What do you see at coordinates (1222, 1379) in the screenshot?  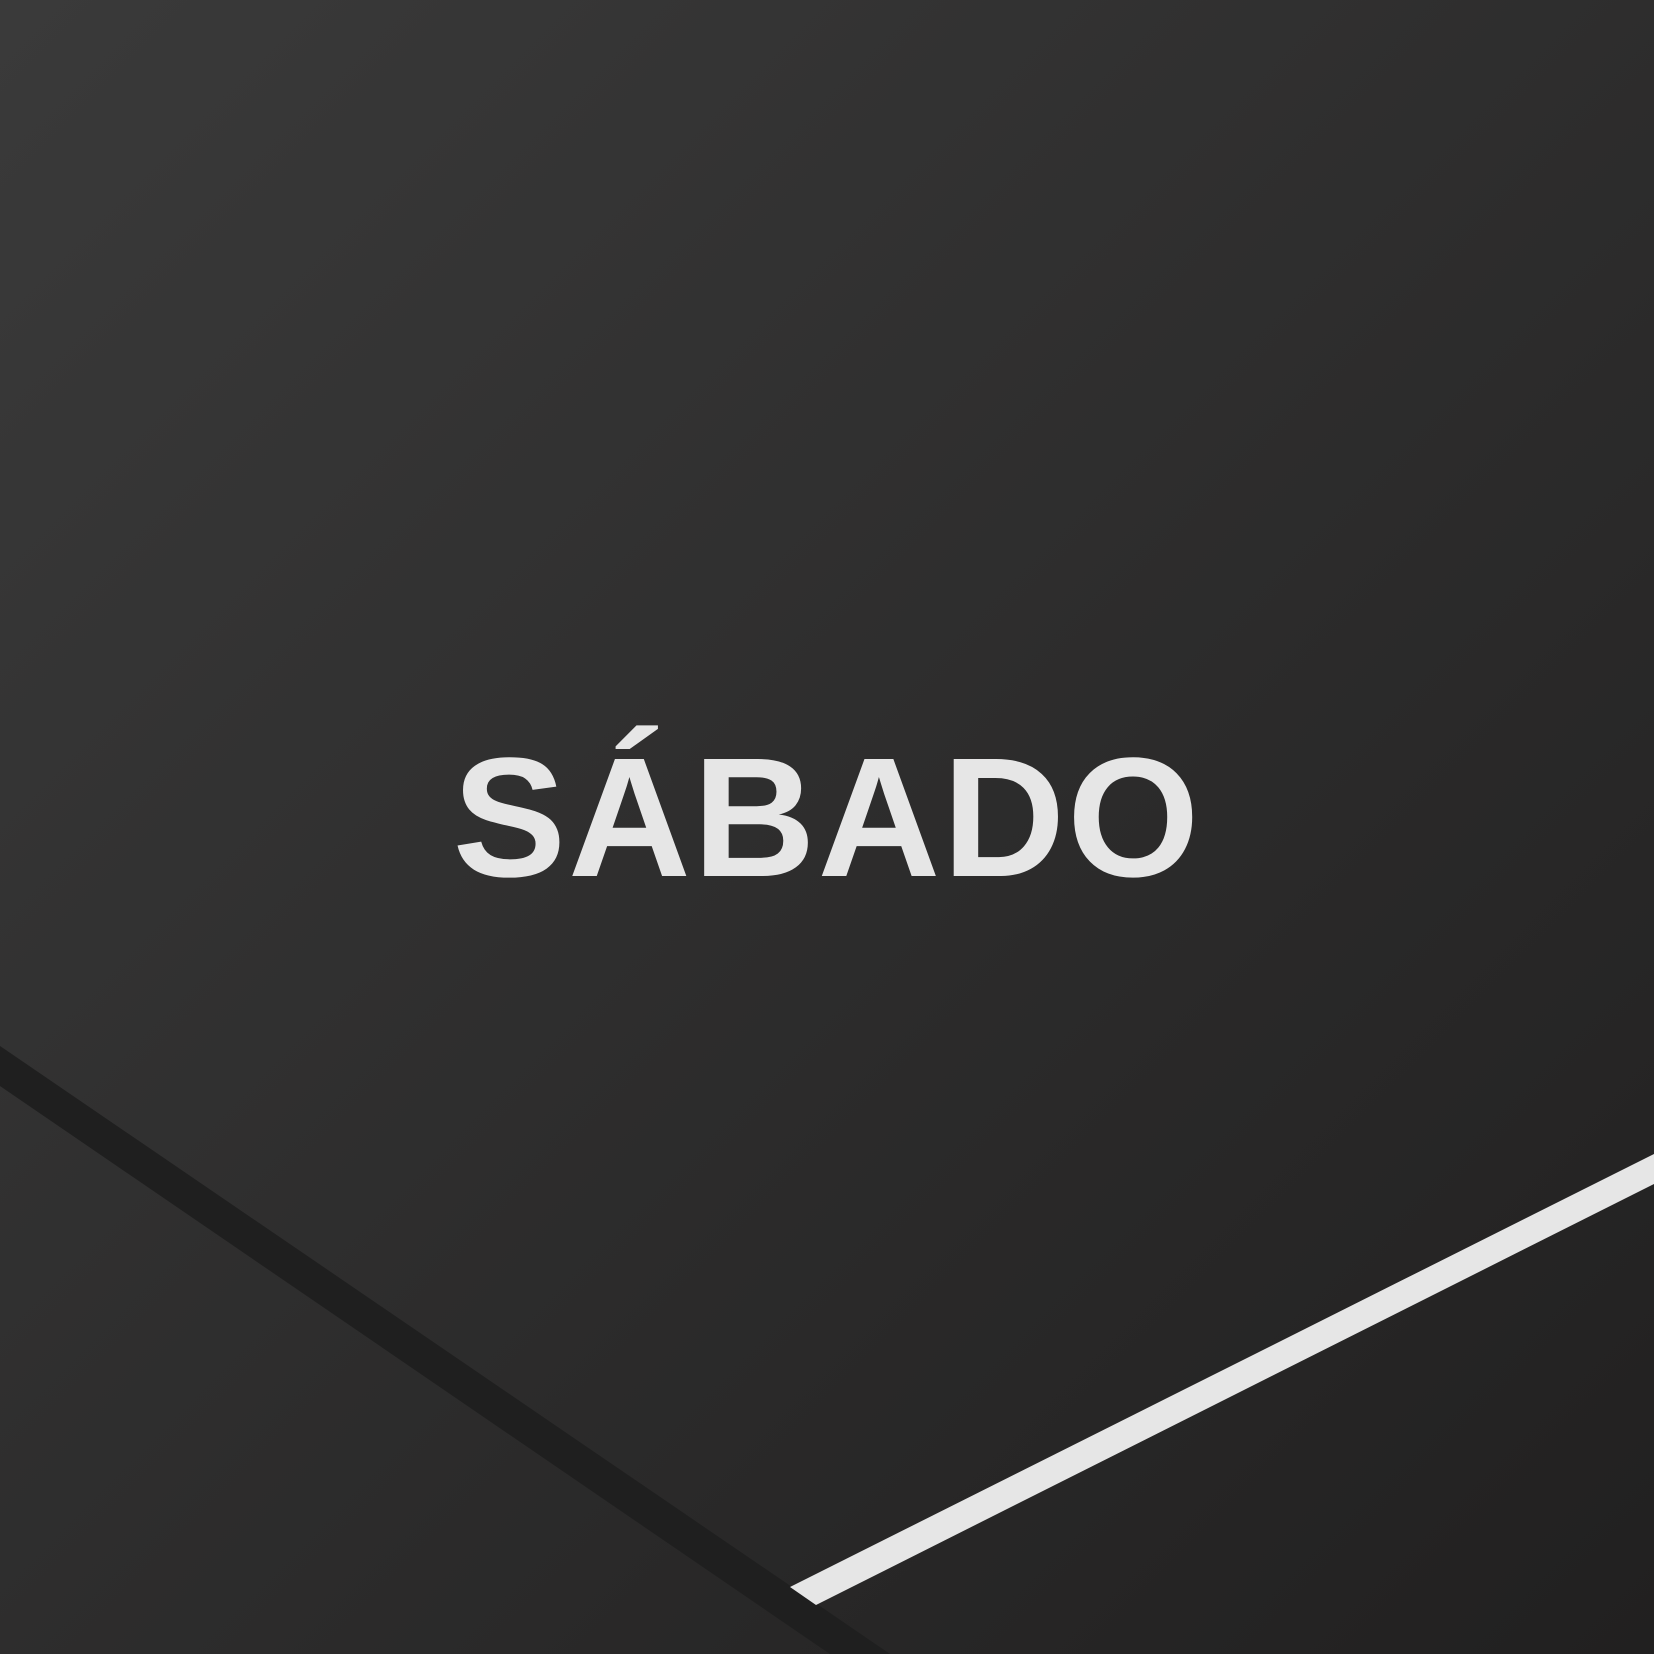 I see `light-diagonal-stripe` at bounding box center [1222, 1379].